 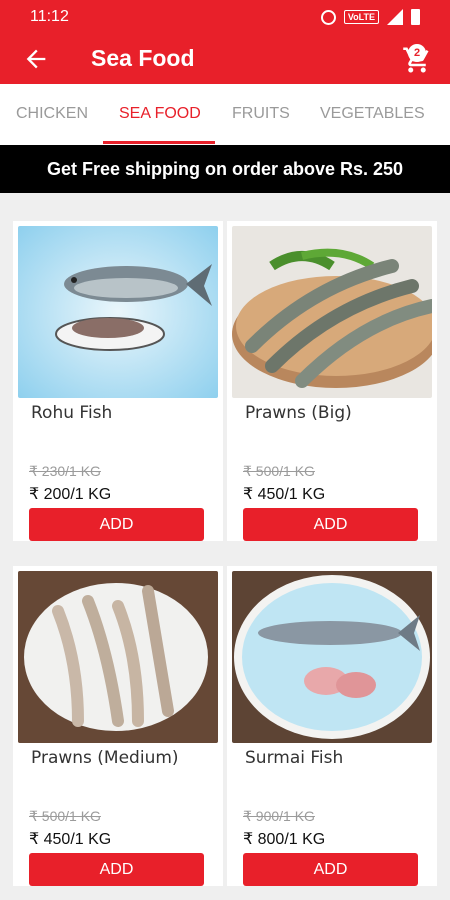 What do you see at coordinates (332, 312) in the screenshot?
I see `prawns-big-image` at bounding box center [332, 312].